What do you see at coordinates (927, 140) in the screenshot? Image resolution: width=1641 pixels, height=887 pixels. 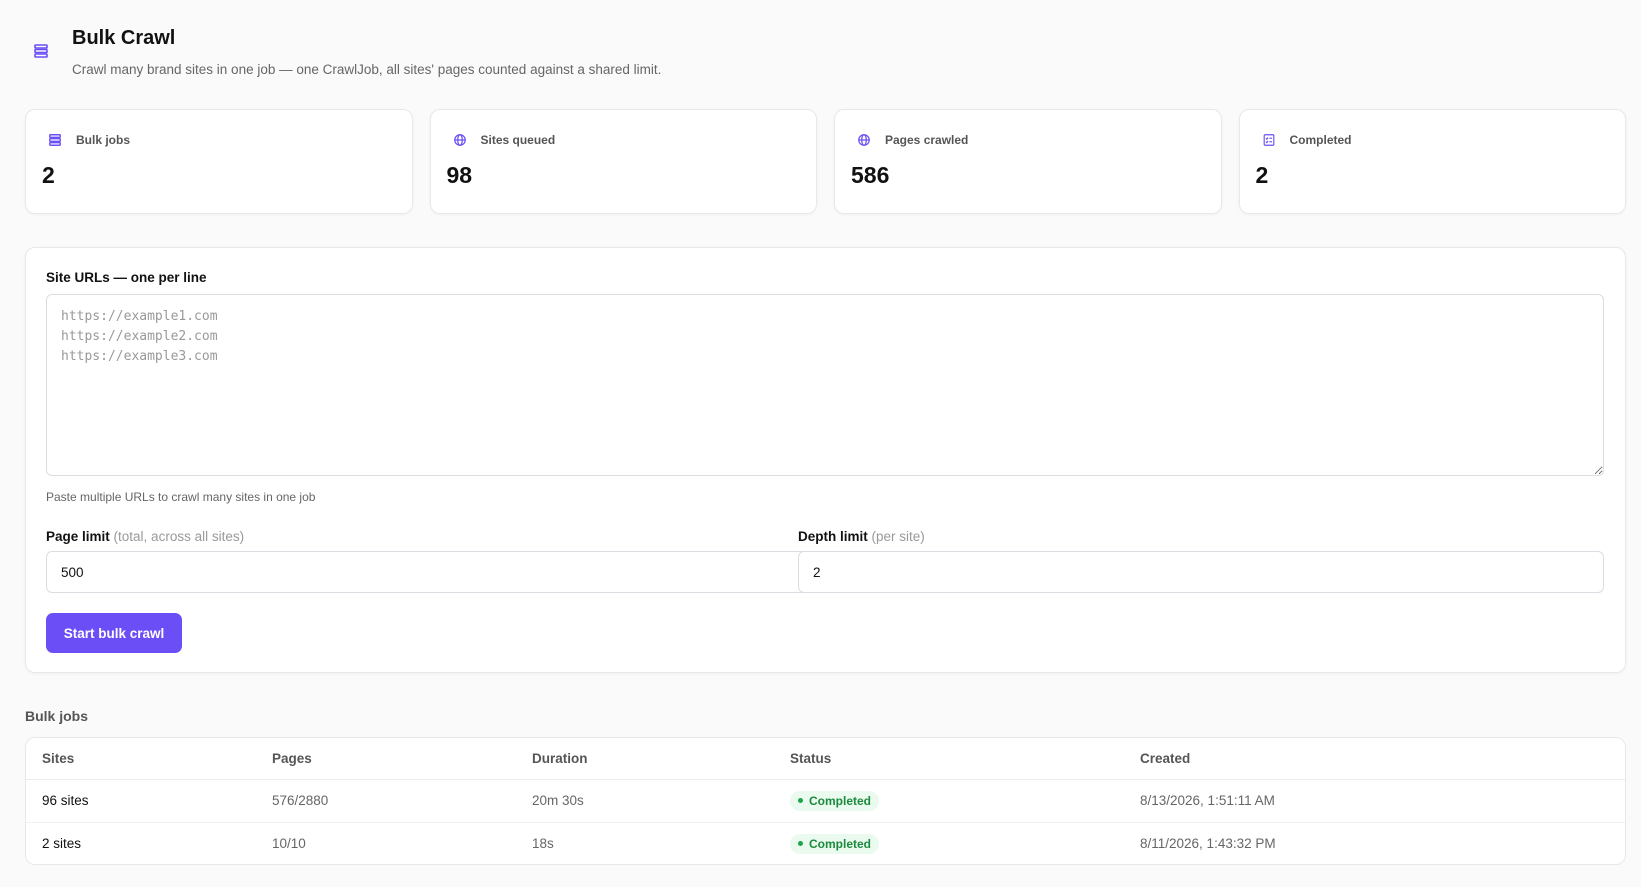 I see `stat-label: Pages crawled` at bounding box center [927, 140].